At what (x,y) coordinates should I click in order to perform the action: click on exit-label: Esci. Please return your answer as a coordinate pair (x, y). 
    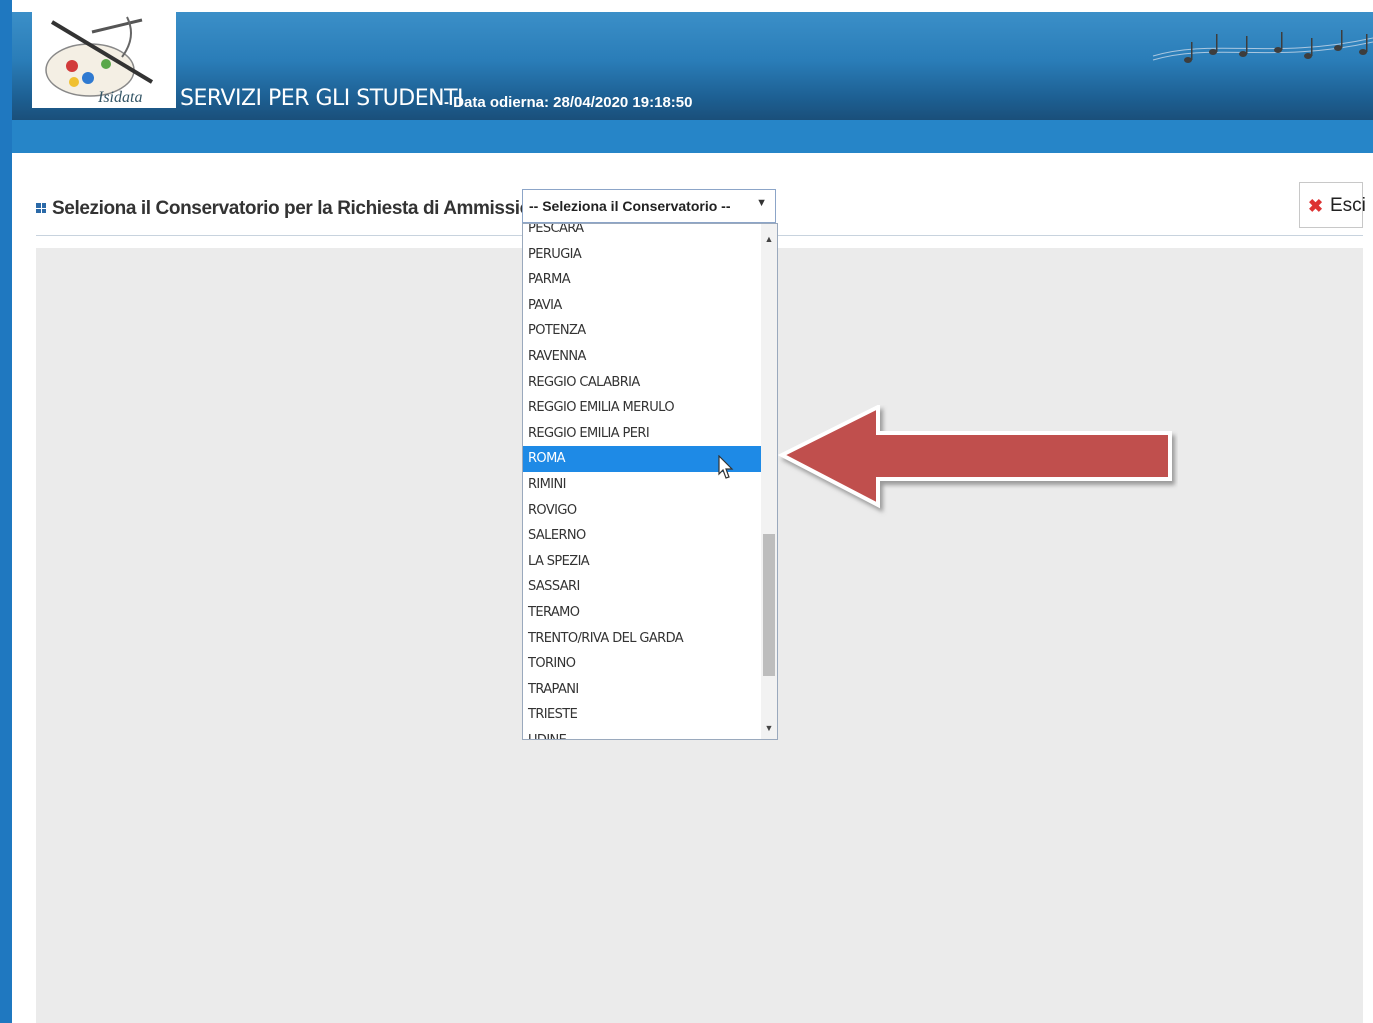
    Looking at the image, I should click on (1348, 205).